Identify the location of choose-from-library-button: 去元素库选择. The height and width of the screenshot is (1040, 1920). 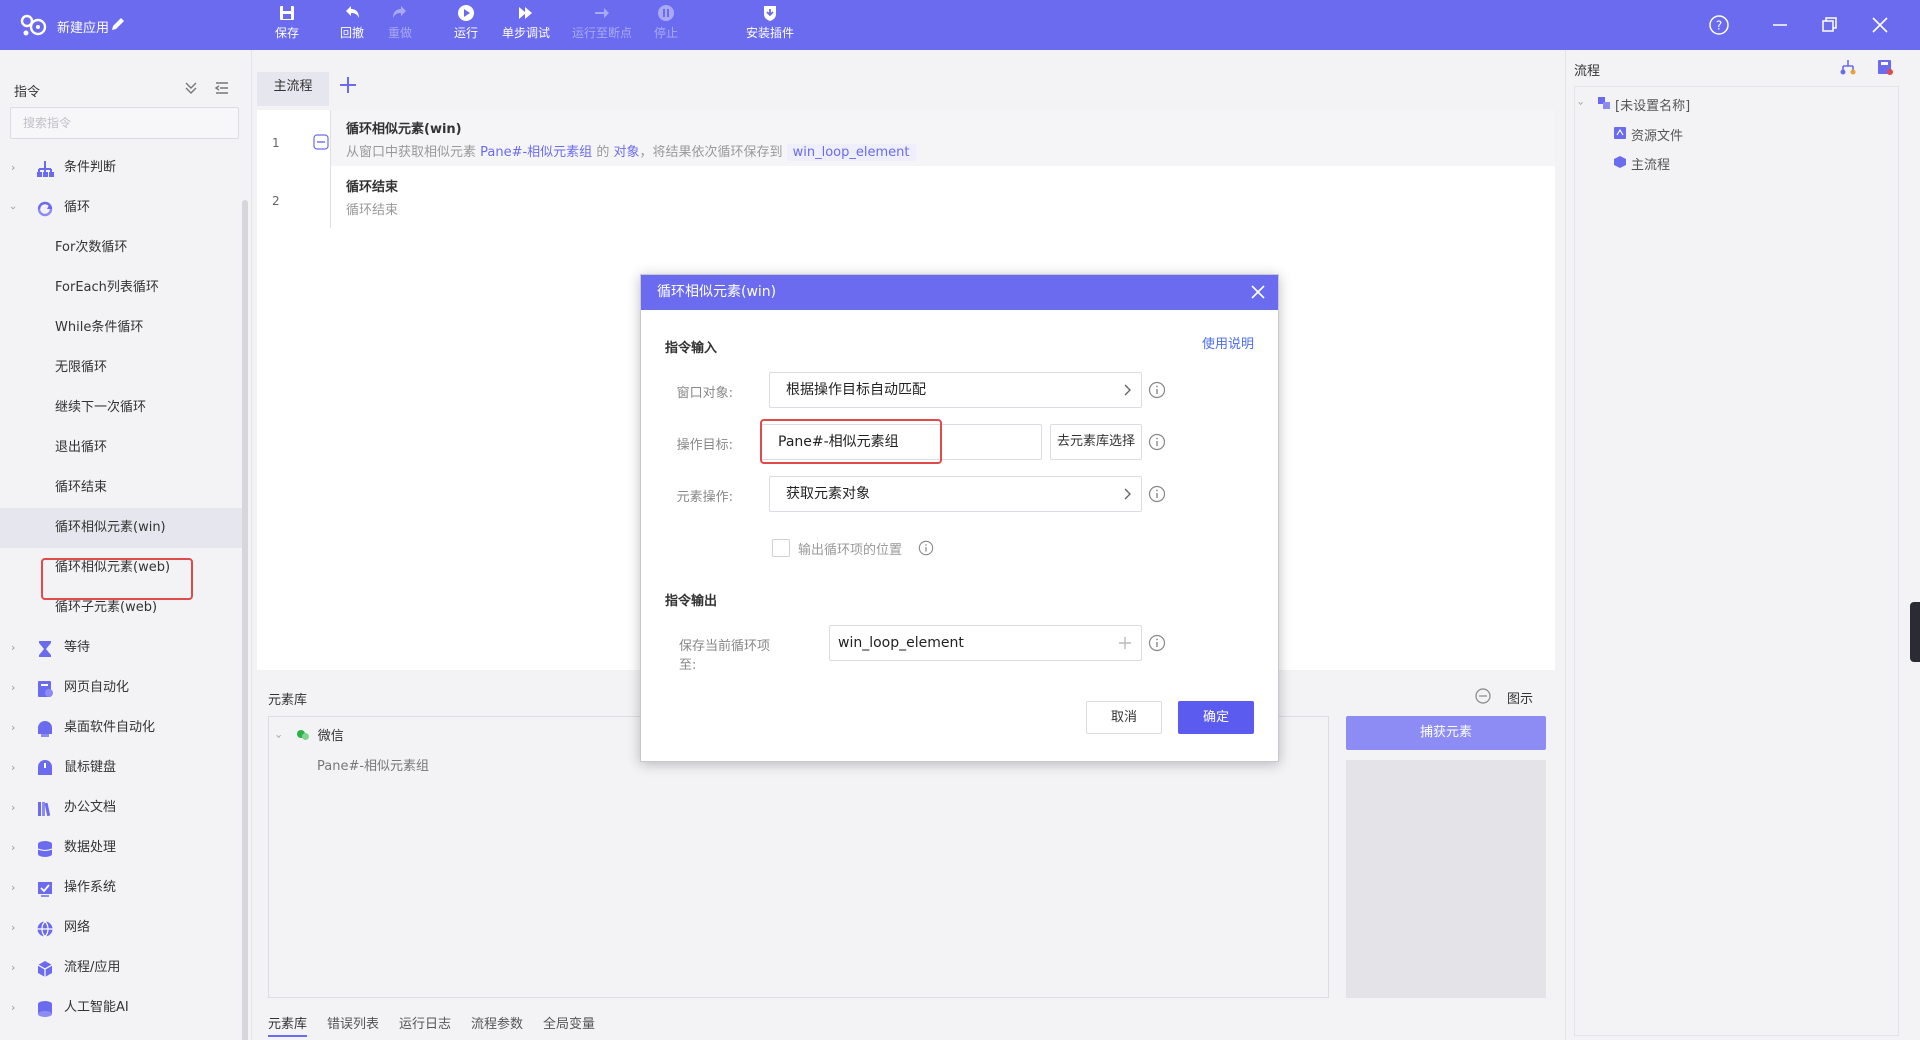
(1096, 442).